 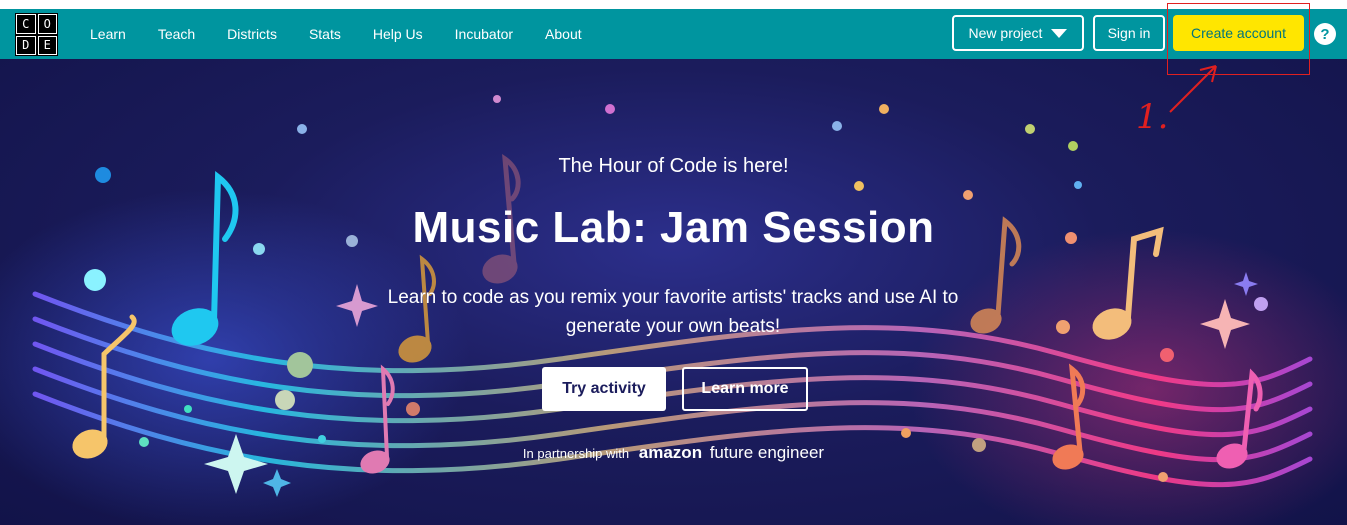 What do you see at coordinates (176, 34) in the screenshot?
I see `nav-link-teach: Teach` at bounding box center [176, 34].